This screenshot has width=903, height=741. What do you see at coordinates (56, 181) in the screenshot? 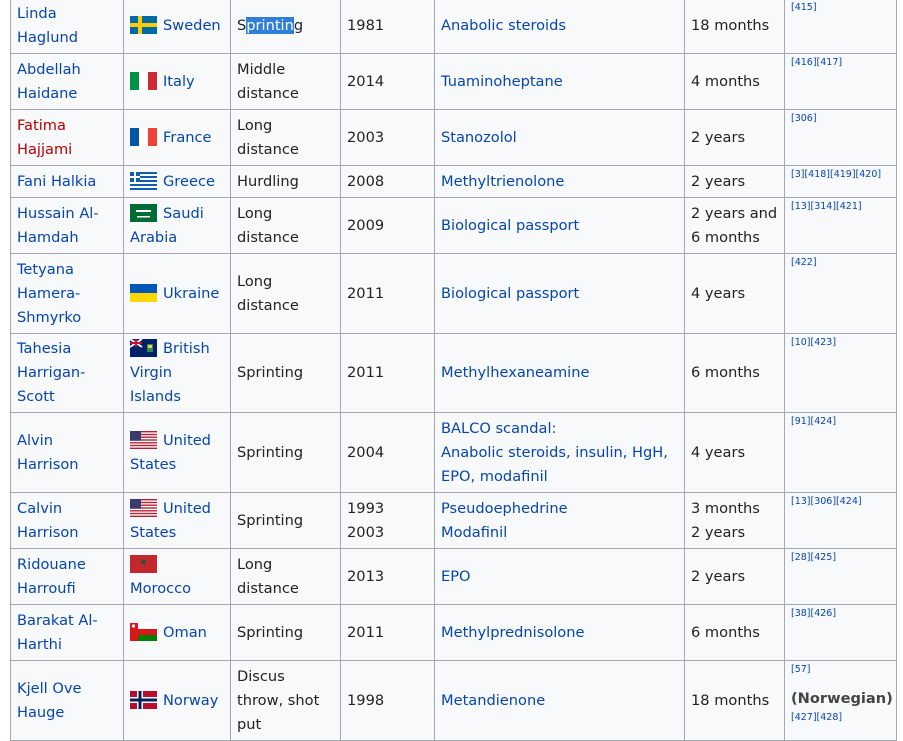
I see `athlete-link: Fani Halkia` at bounding box center [56, 181].